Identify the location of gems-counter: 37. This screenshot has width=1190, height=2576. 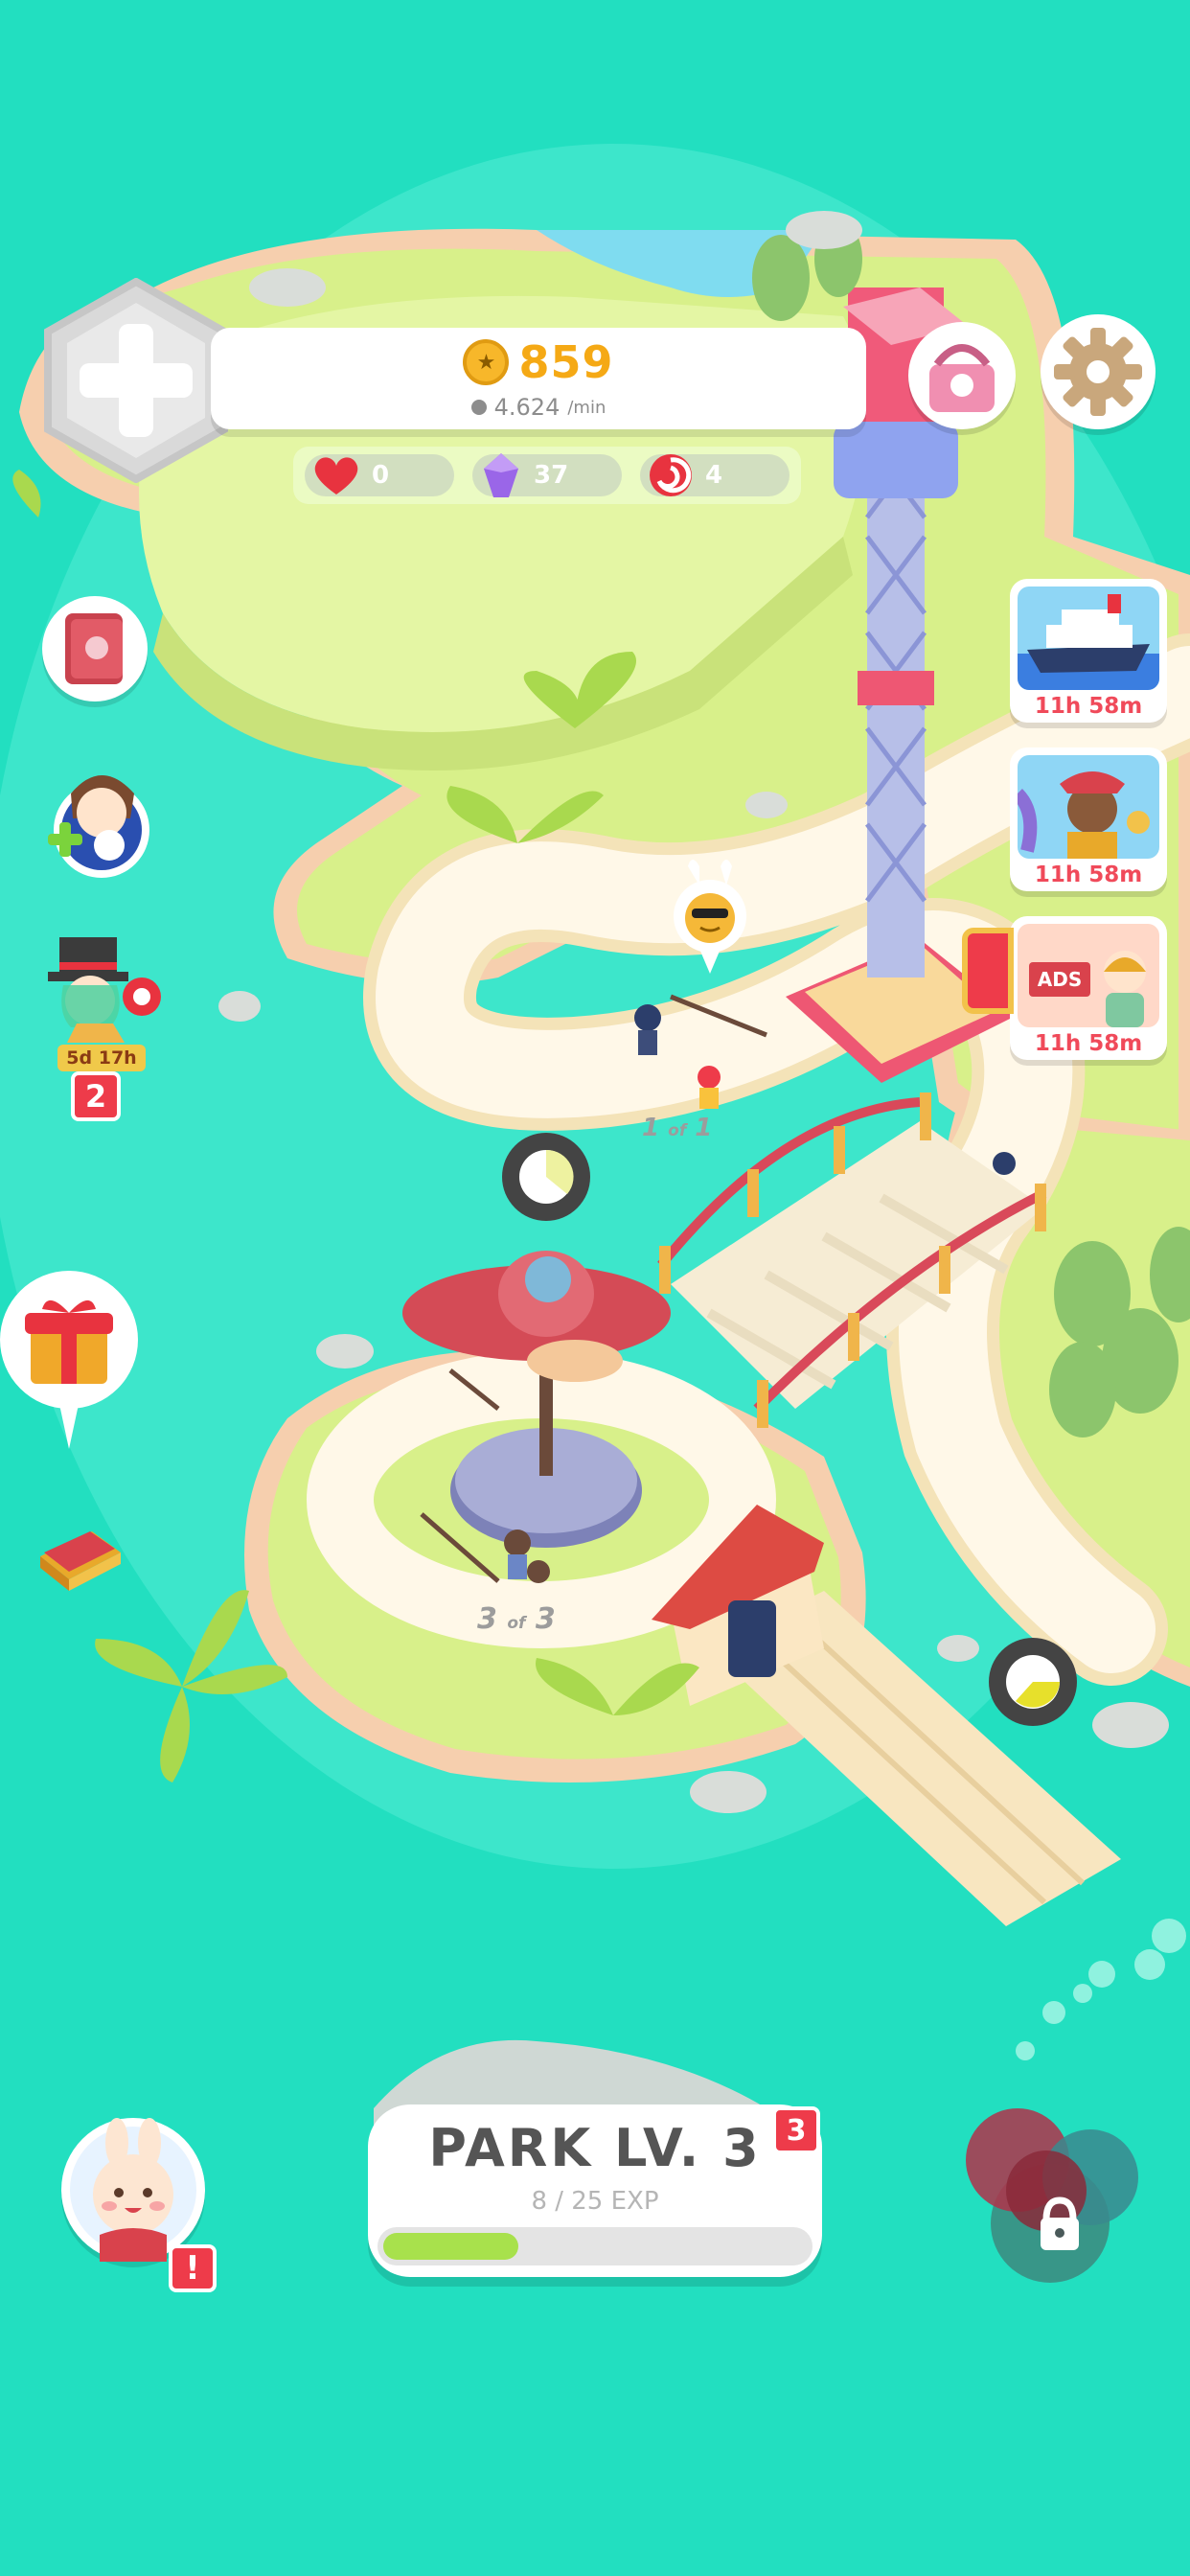
(547, 475).